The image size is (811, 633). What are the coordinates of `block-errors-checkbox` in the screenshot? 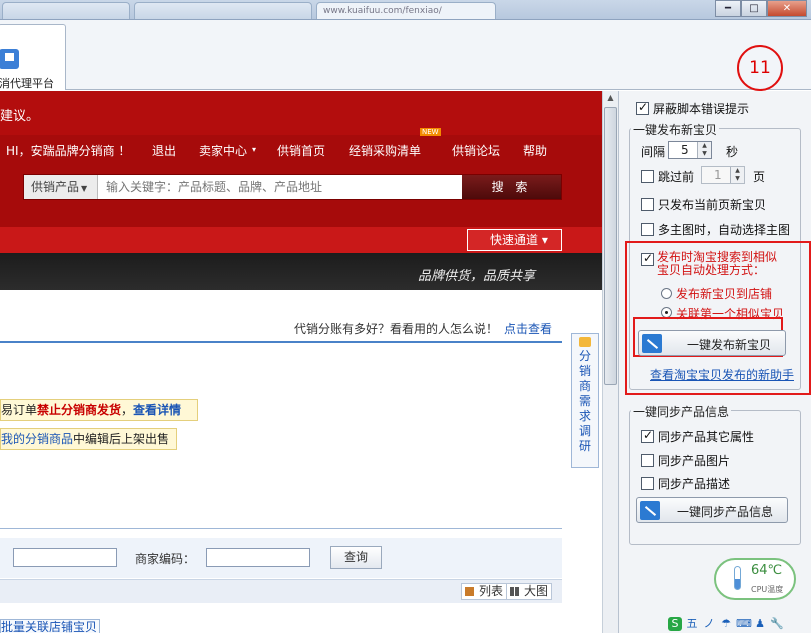 It's located at (642, 107).